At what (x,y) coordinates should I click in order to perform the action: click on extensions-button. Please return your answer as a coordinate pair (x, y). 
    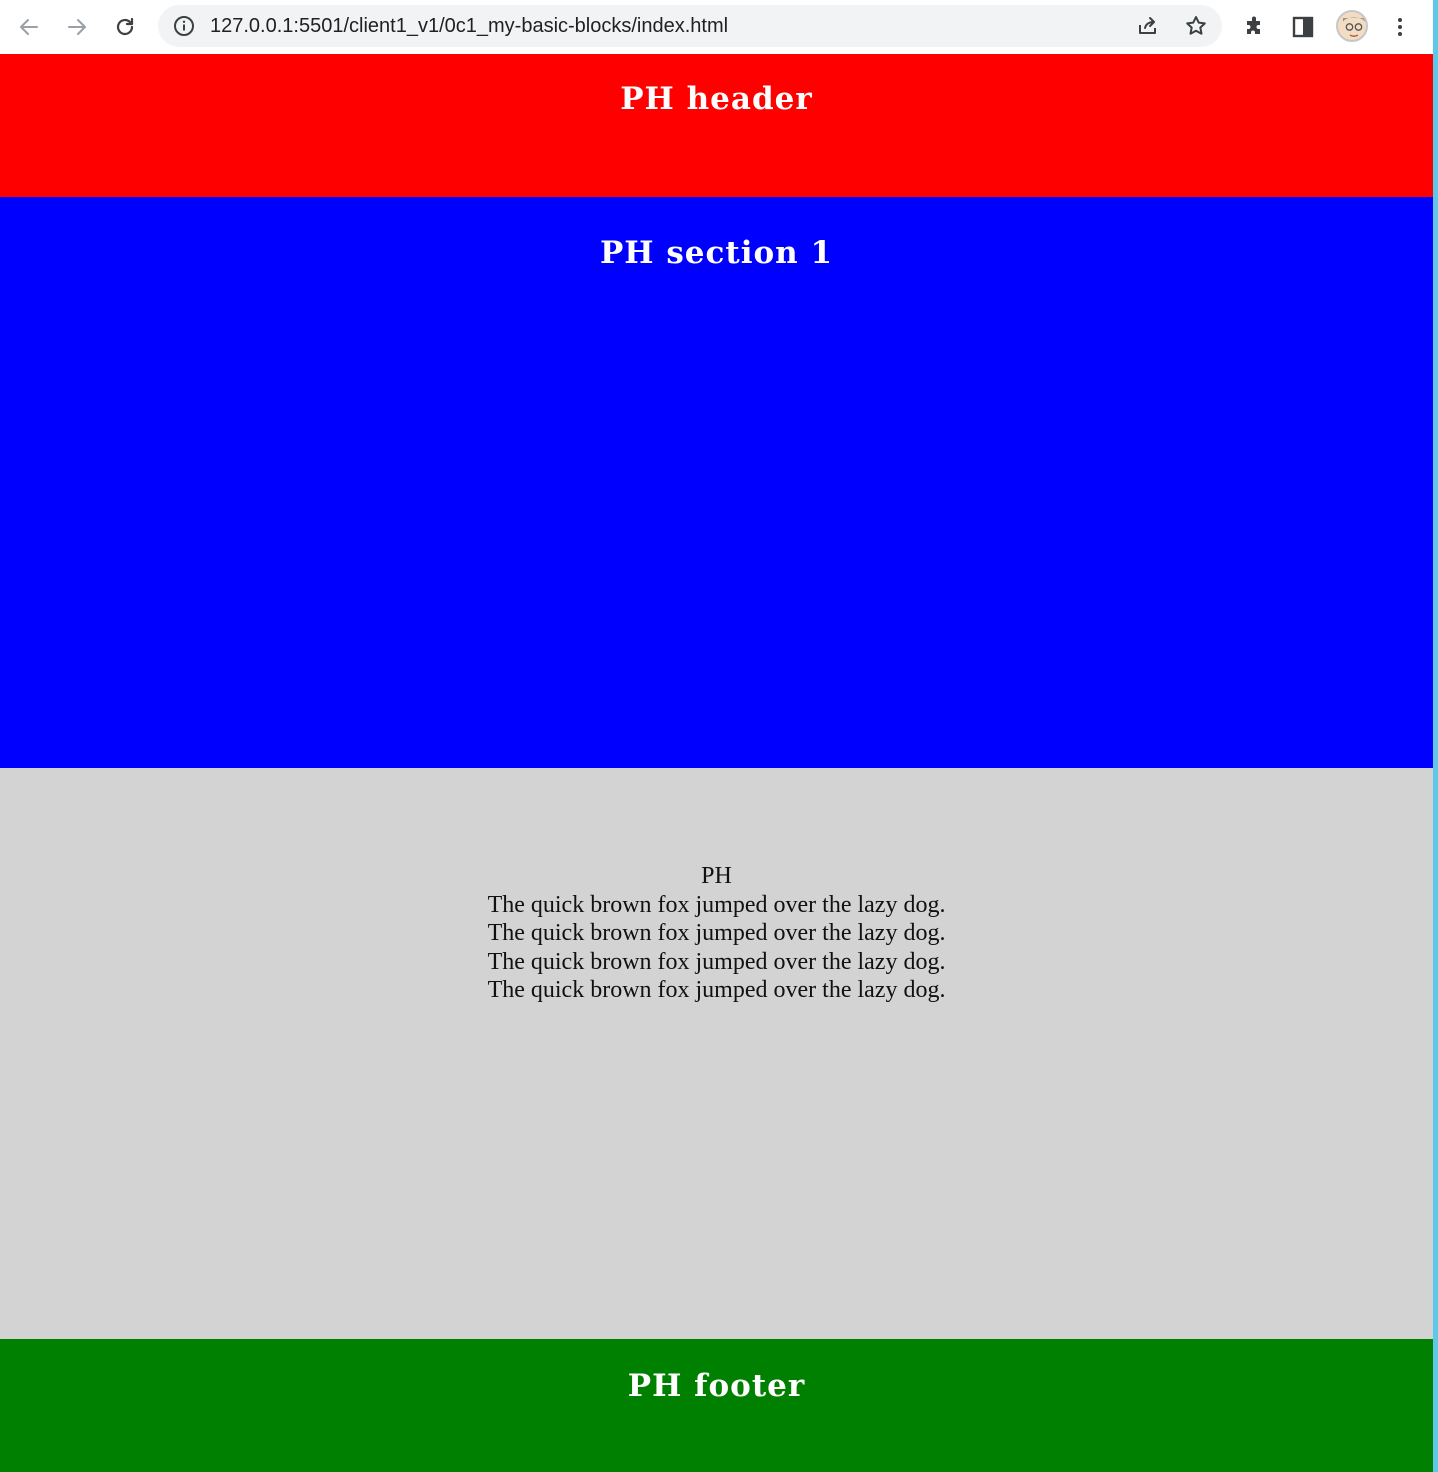
    Looking at the image, I should click on (1255, 27).